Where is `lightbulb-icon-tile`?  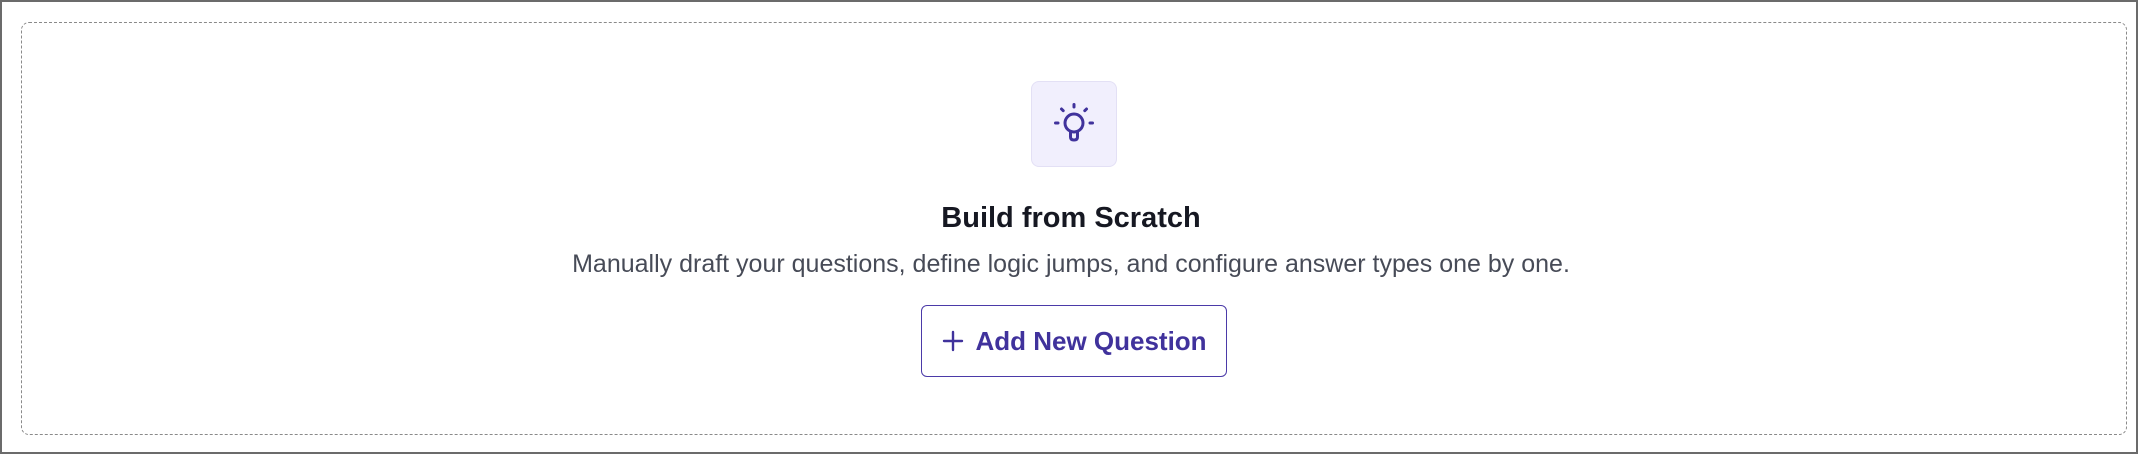 lightbulb-icon-tile is located at coordinates (1074, 124).